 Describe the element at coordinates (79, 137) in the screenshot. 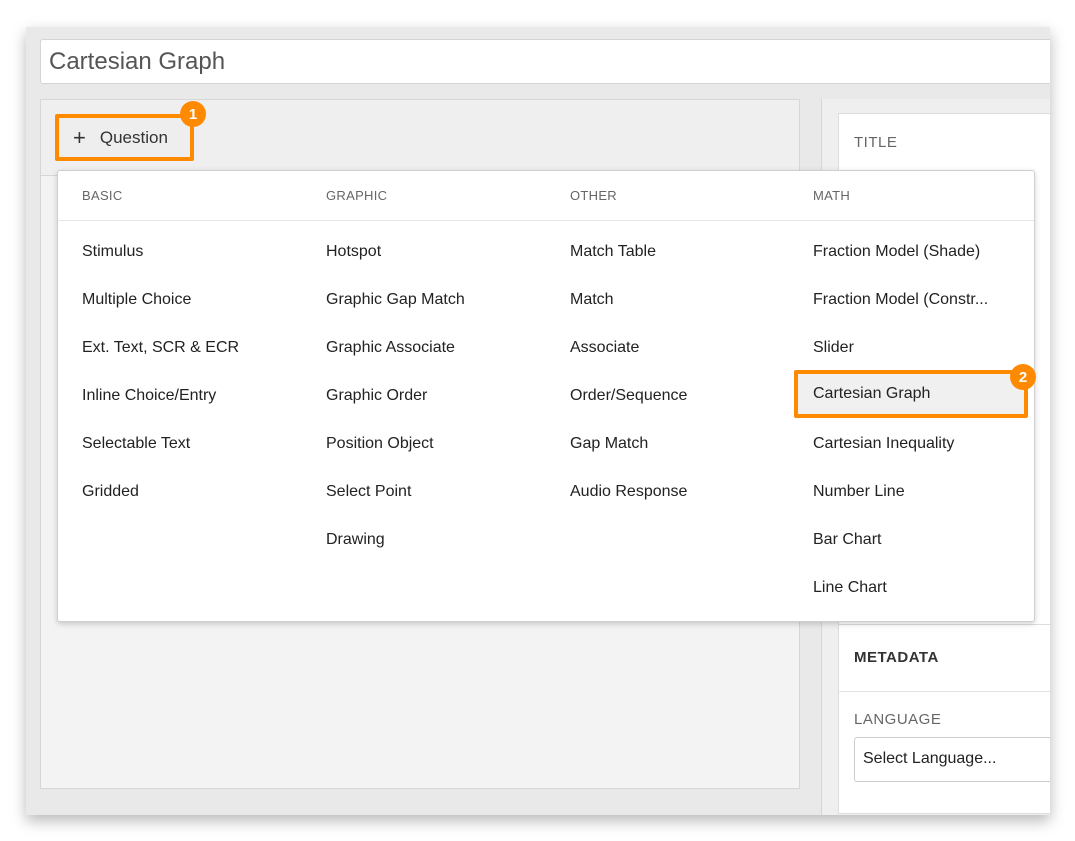

I see `plus-icon: +` at that location.